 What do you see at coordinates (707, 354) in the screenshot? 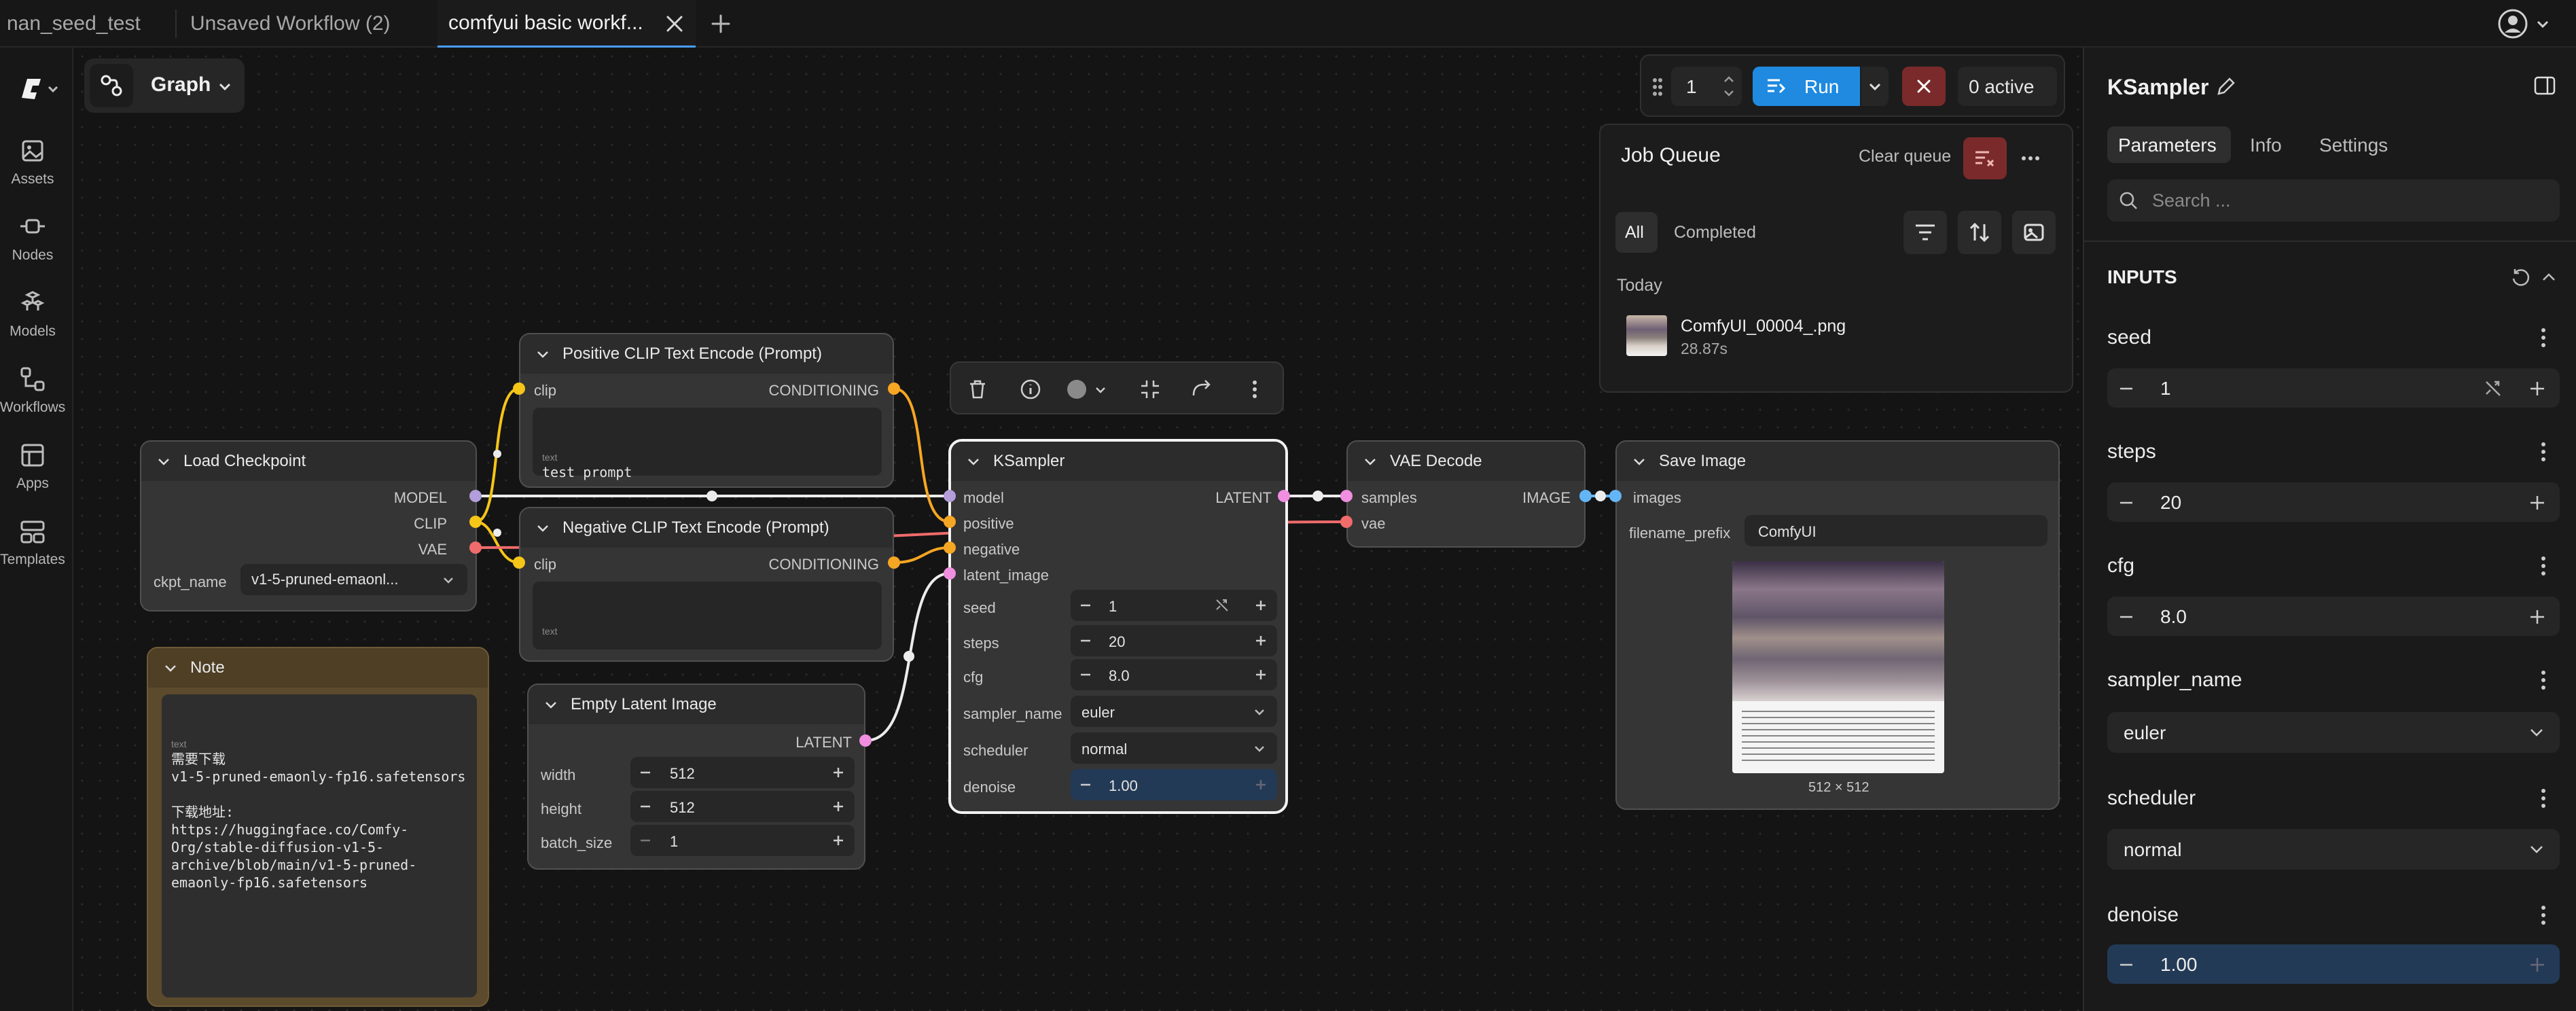
I see `node-header: Positive CLIP Text Encode (Prompt)` at bounding box center [707, 354].